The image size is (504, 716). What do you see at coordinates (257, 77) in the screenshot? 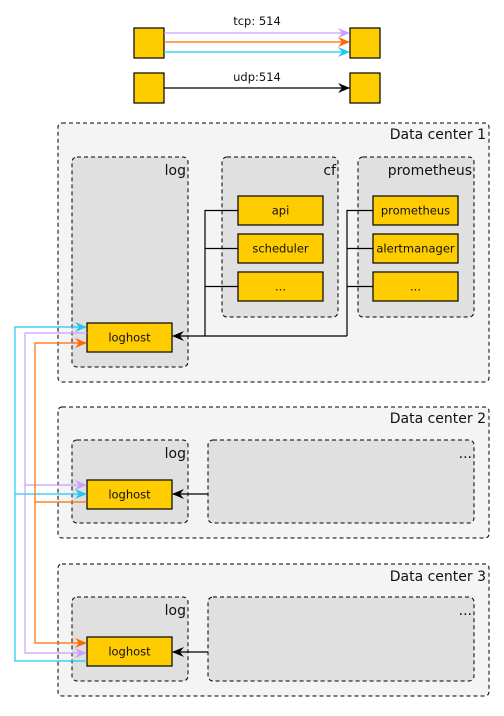
I see `legend-udp-label: udp:514` at bounding box center [257, 77].